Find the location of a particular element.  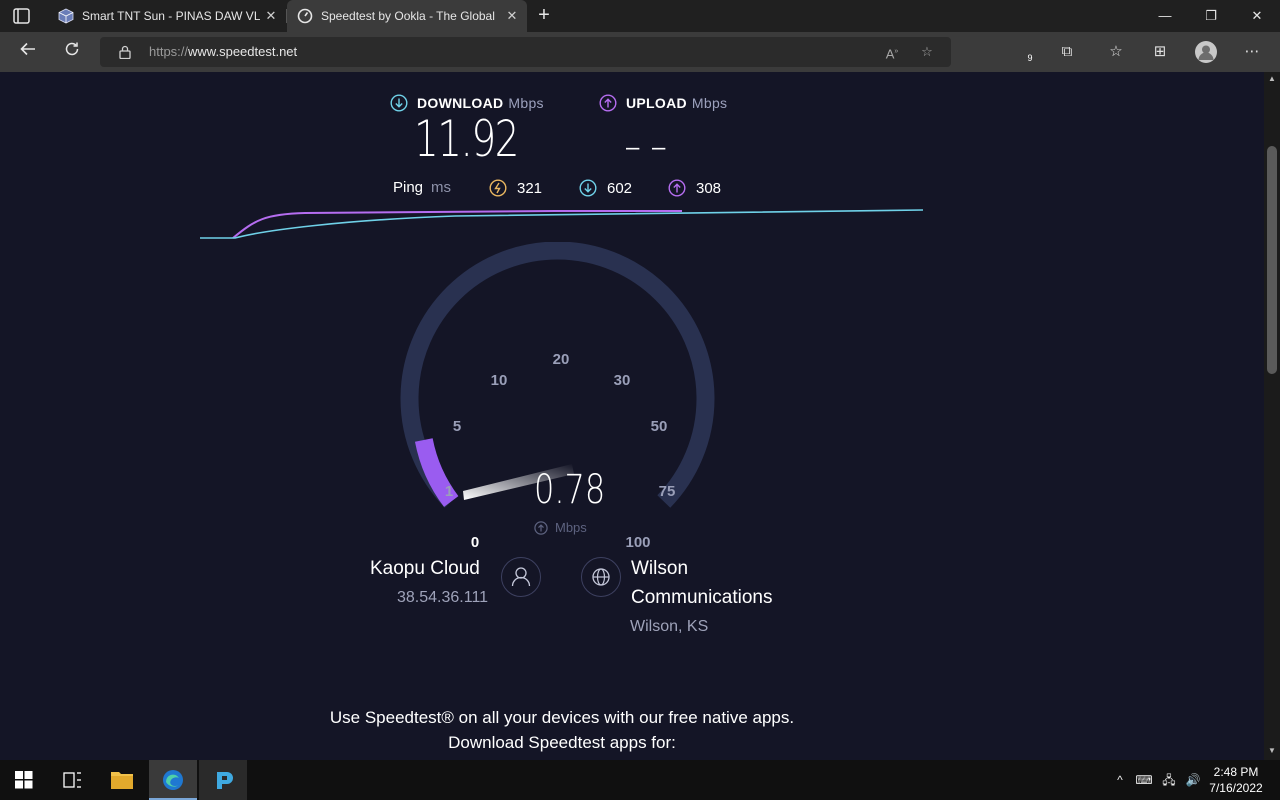

back-button is located at coordinates (28, 52).